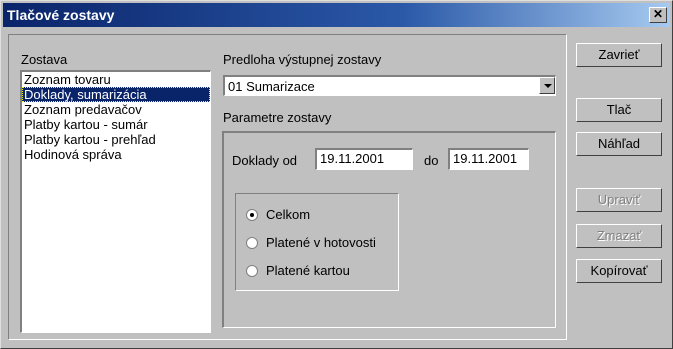  Describe the element at coordinates (308, 270) in the screenshot. I see `radio-label: Platené kartou` at that location.